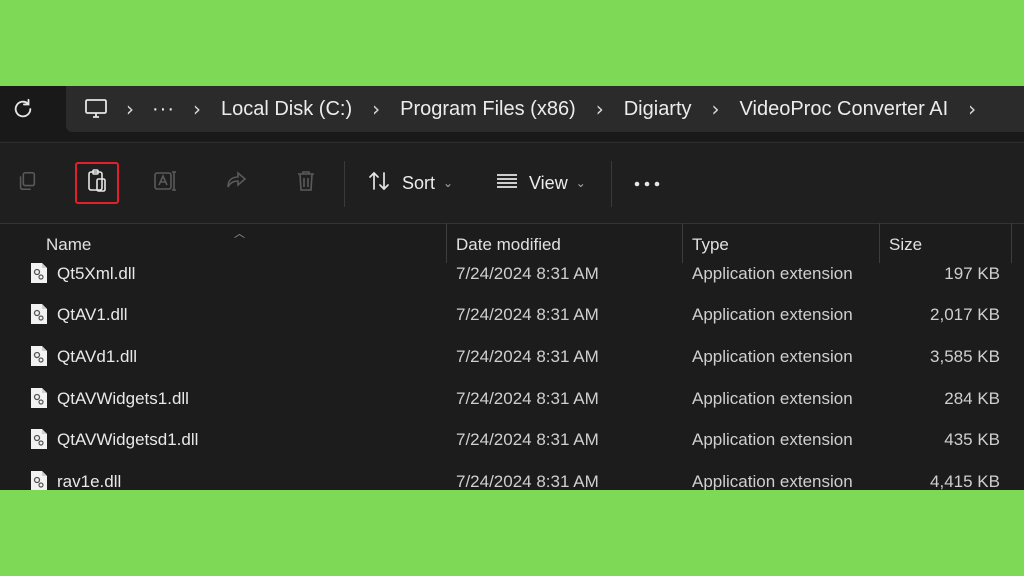  I want to click on file-name: QtAV1.dll, so click(92, 314).